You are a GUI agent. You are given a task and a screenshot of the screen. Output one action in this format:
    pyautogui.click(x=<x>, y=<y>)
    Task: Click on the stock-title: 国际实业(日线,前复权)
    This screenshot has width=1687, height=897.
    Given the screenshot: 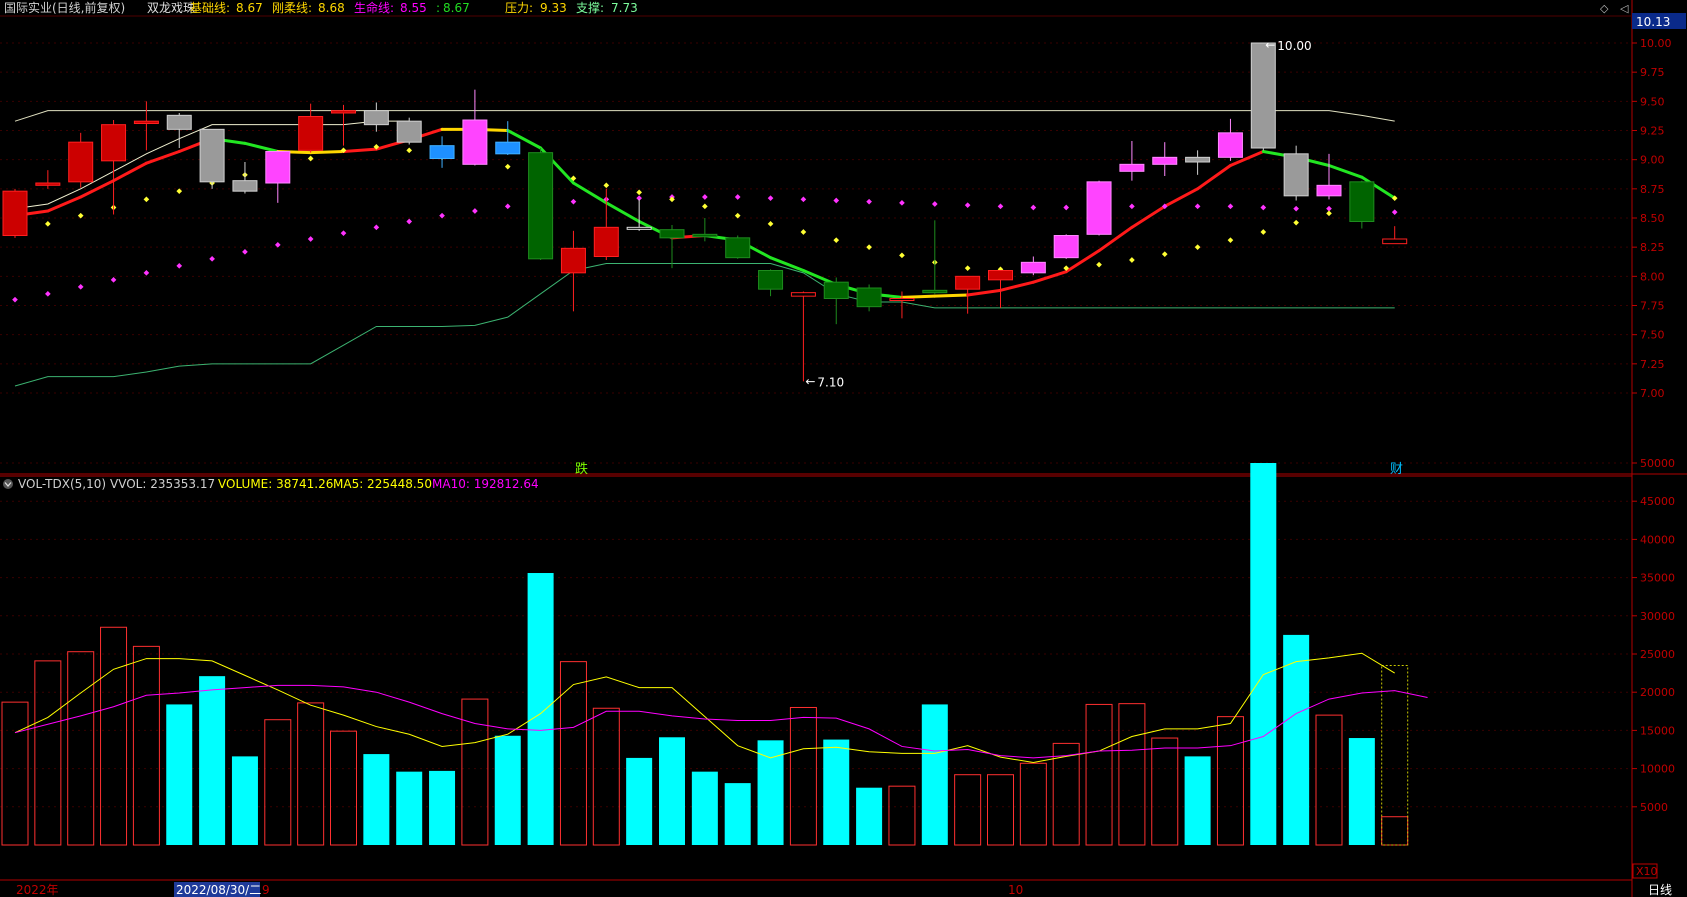 What is the action you would take?
    pyautogui.click(x=64, y=7)
    